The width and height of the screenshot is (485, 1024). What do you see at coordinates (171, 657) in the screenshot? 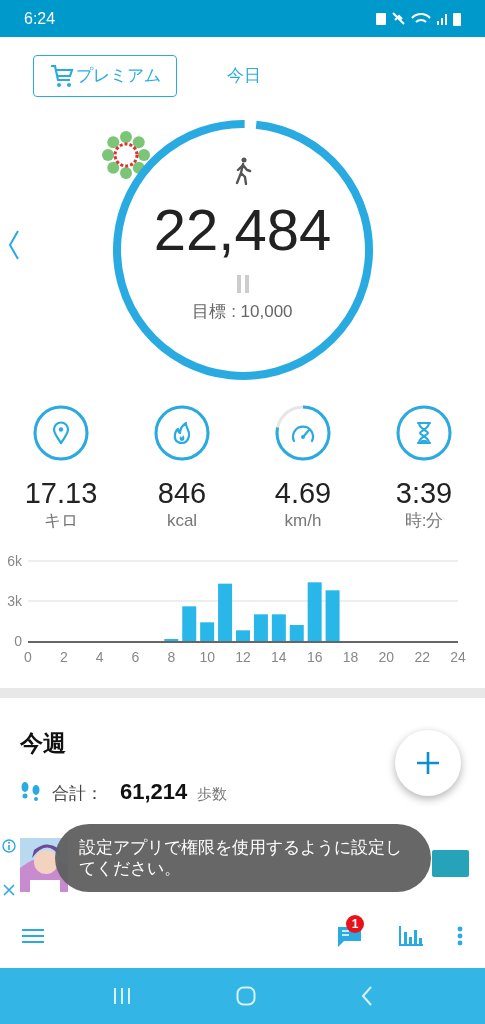
I see `x-tick-label: 8` at bounding box center [171, 657].